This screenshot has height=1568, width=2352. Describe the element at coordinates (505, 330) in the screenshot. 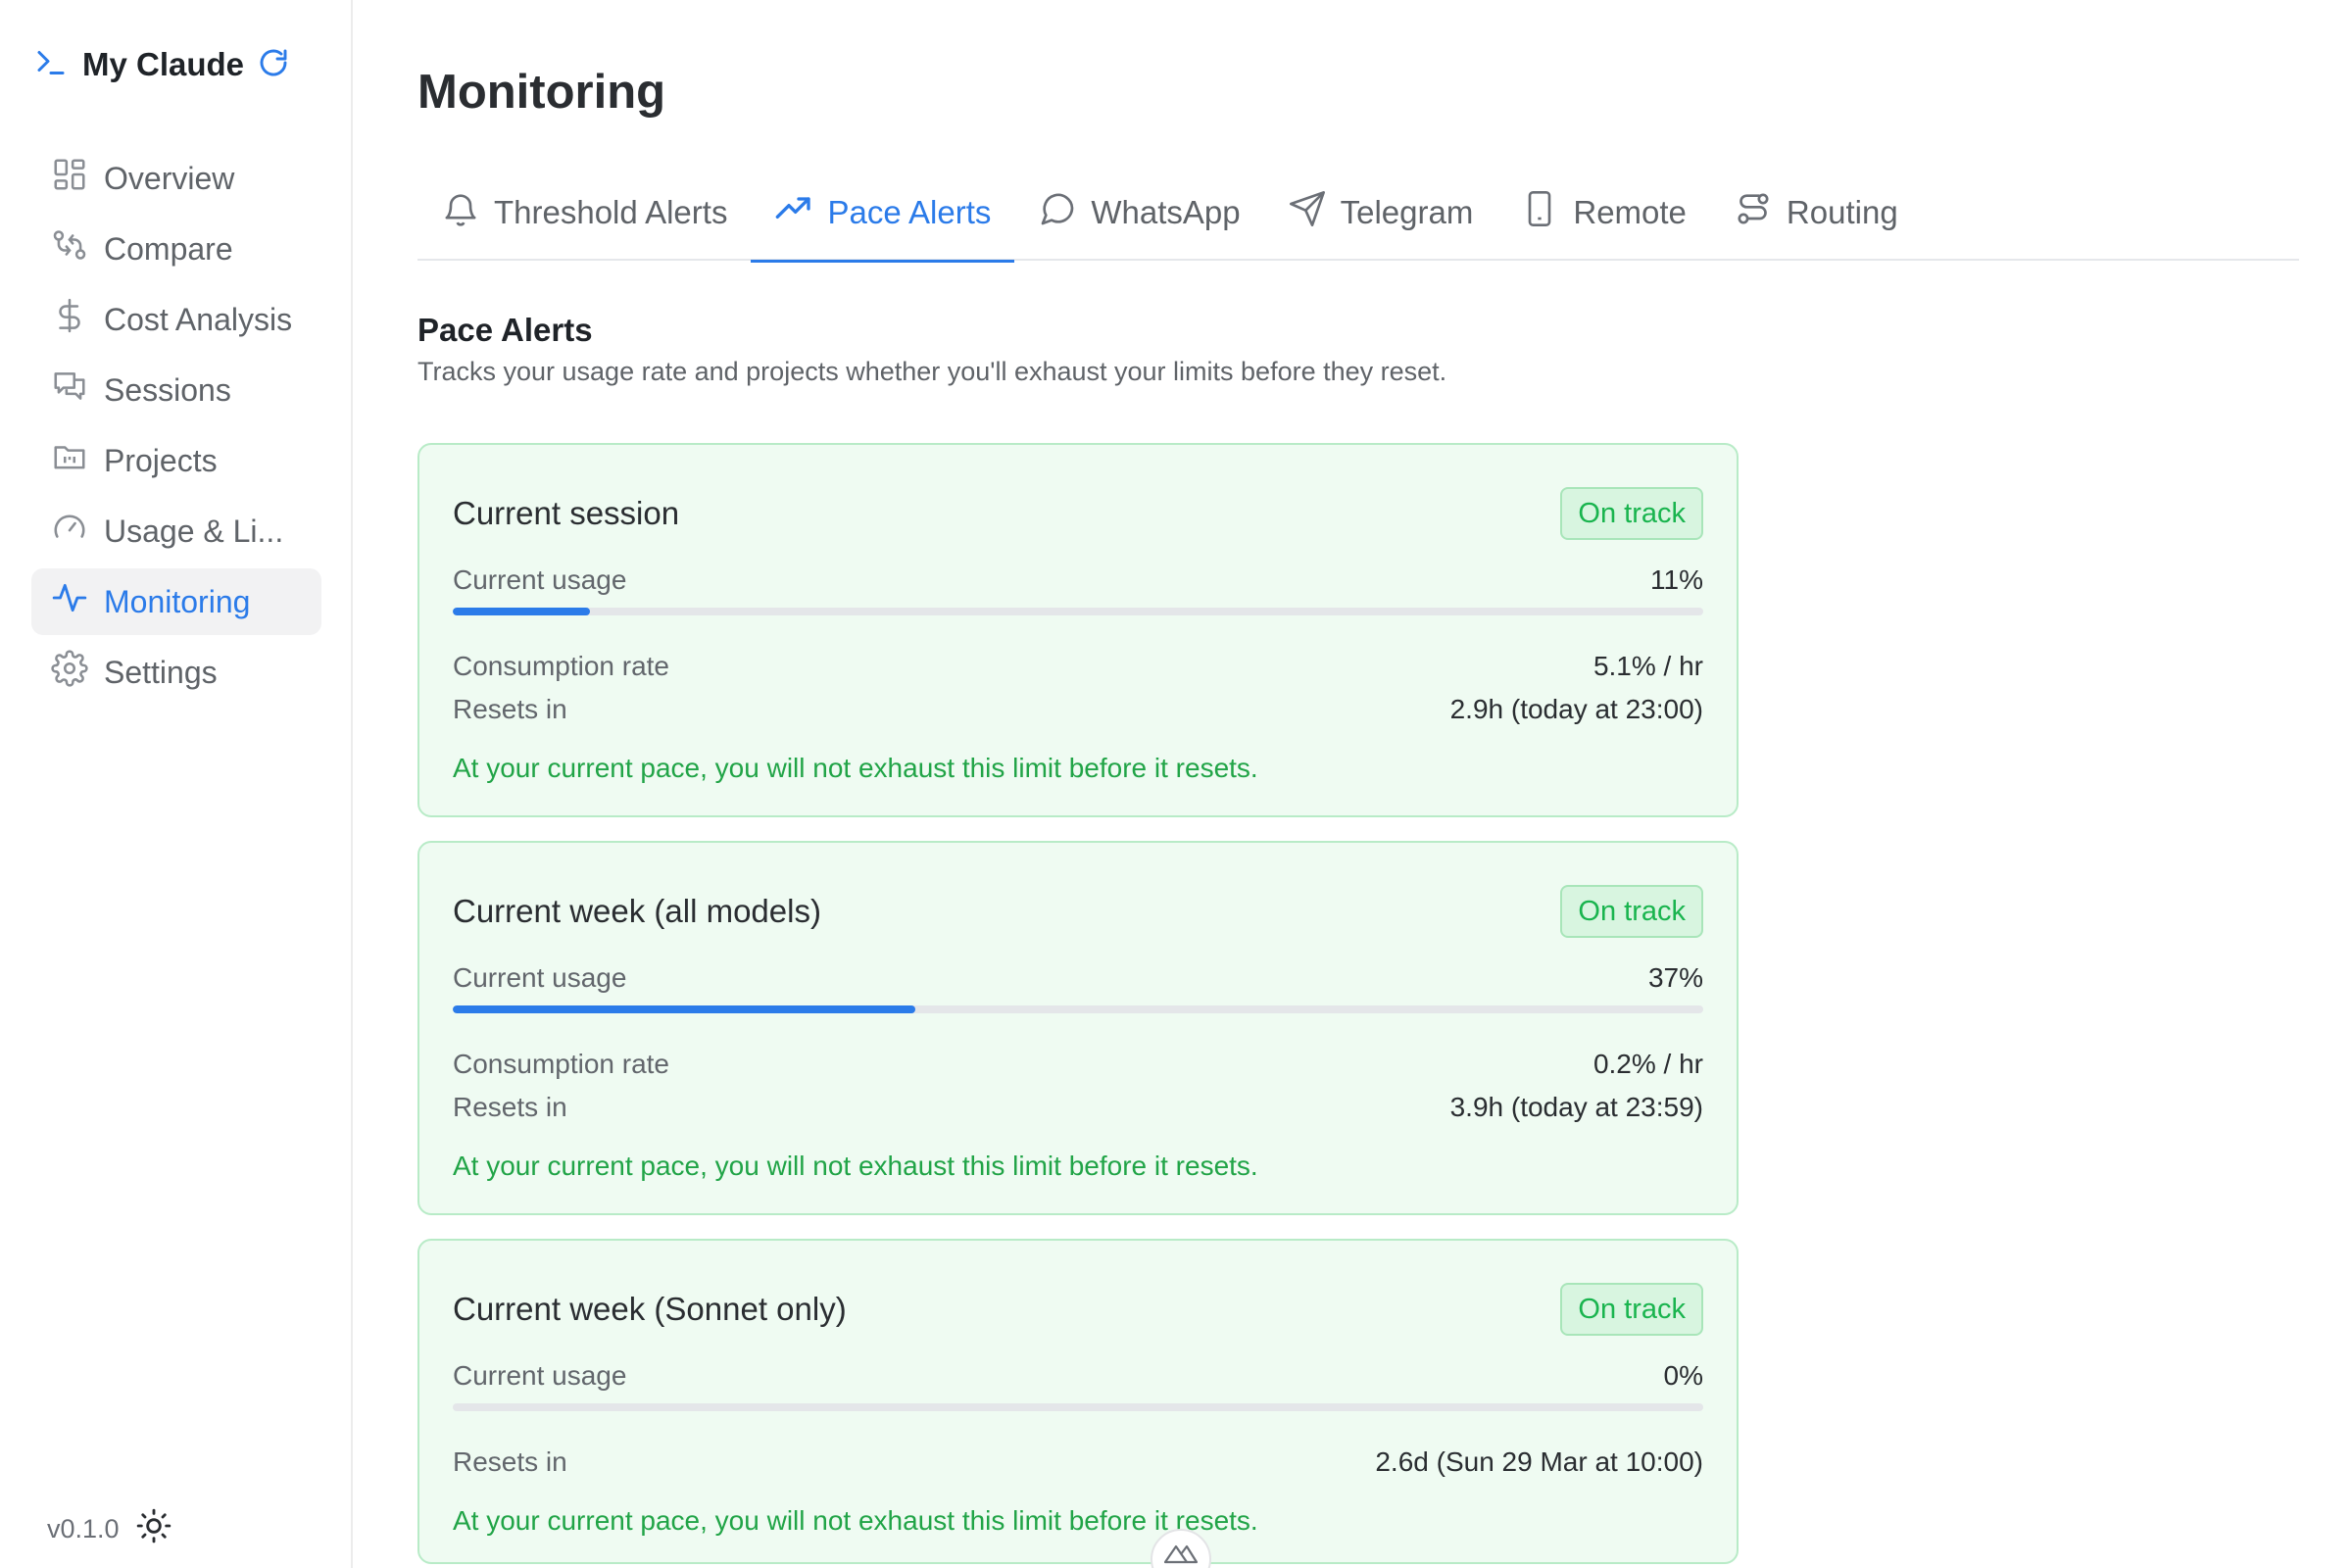

I see `section-title: Pace Alerts` at that location.